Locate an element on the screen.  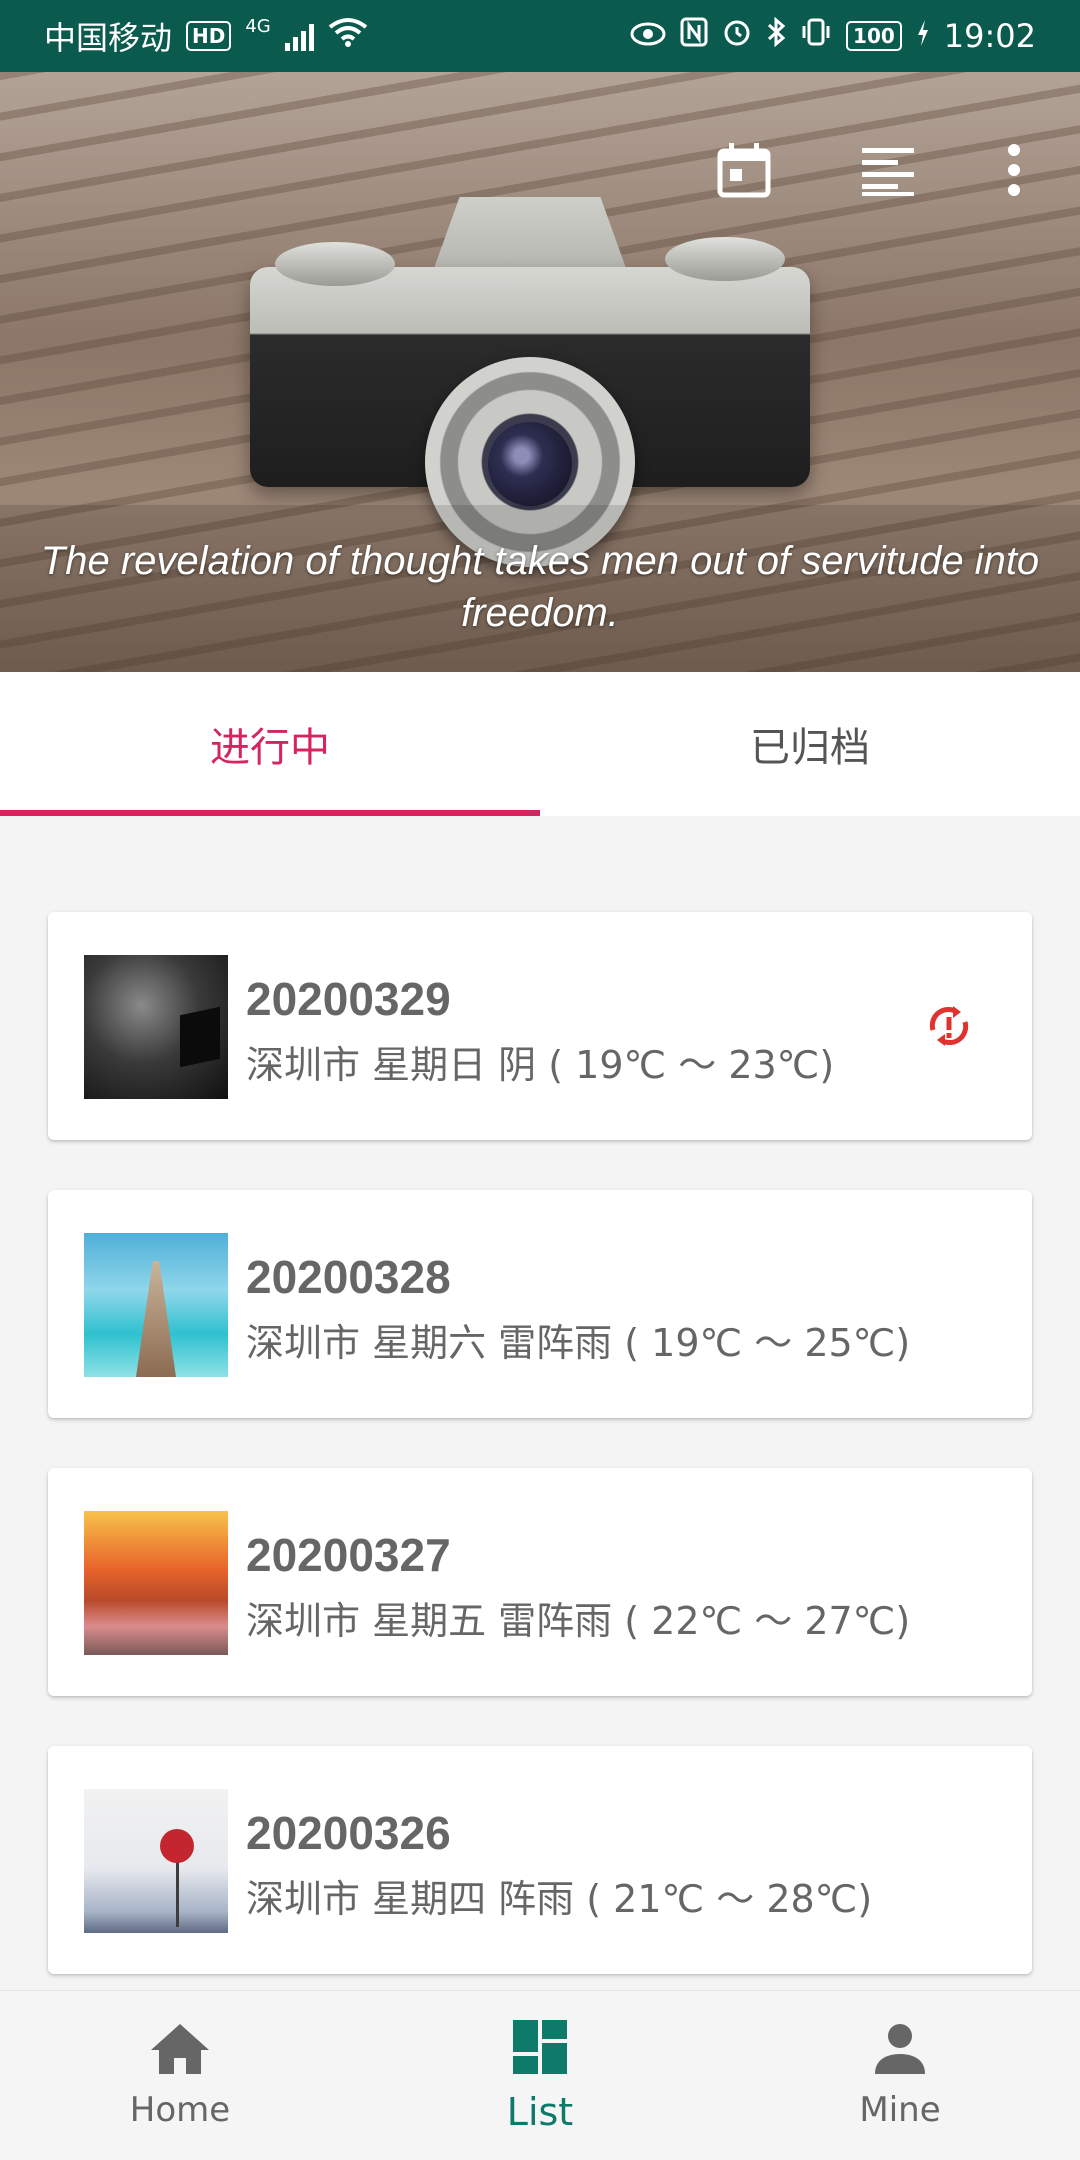
battery-indicator: 100 is located at coordinates (874, 36).